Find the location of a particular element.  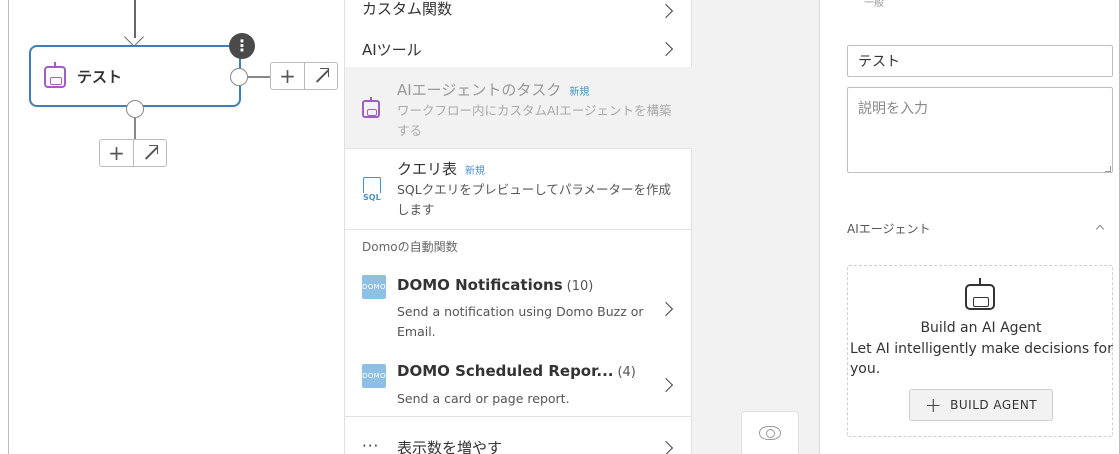

menu-item-query-table: SQL クエリ表 新規 SQLクエリをプレビューしてパラメーターを作成します is located at coordinates (519, 189).